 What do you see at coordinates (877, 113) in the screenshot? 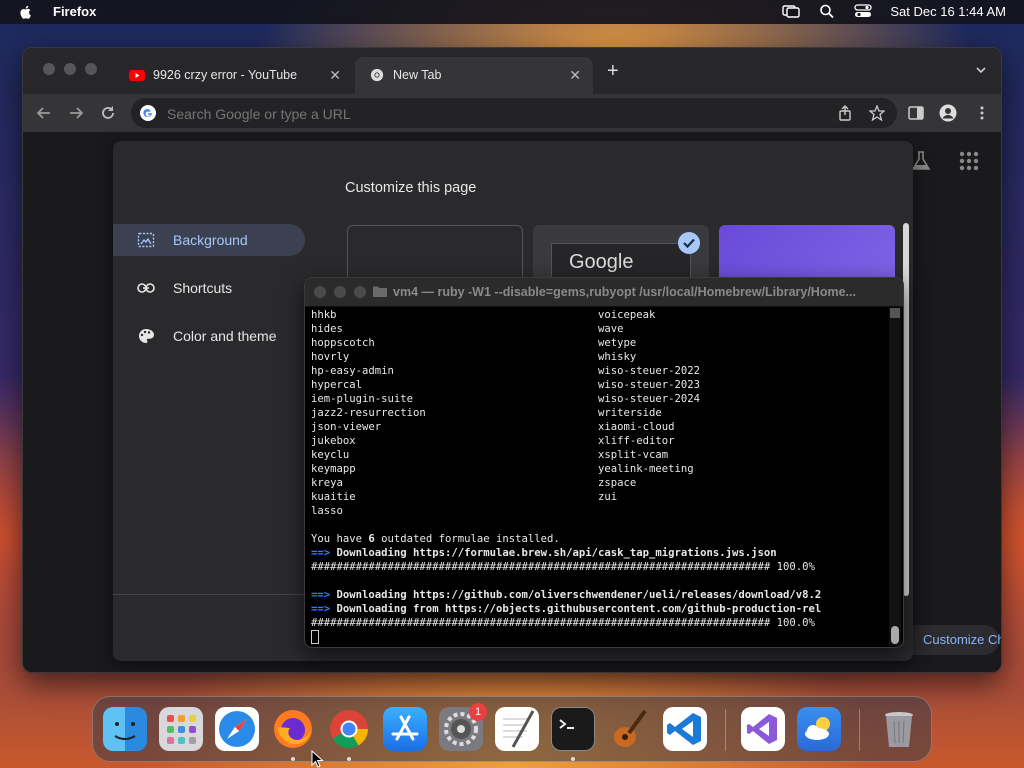
I see `bookmark-star-icon` at bounding box center [877, 113].